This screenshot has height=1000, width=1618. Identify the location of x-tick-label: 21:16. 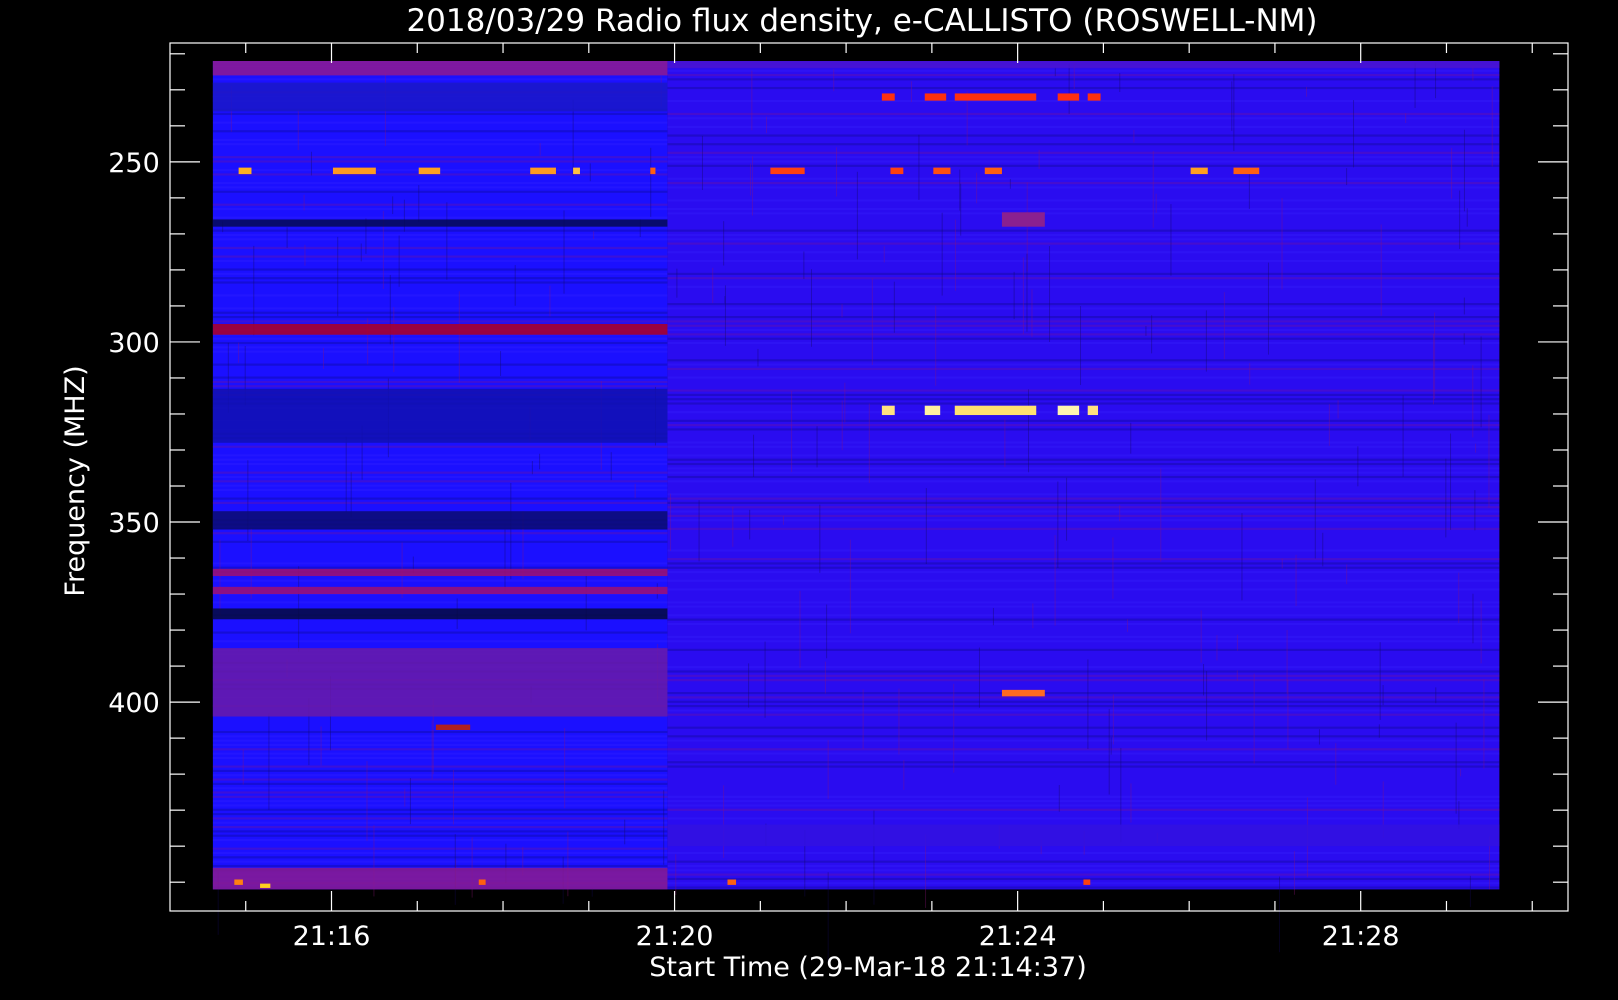
(332, 936).